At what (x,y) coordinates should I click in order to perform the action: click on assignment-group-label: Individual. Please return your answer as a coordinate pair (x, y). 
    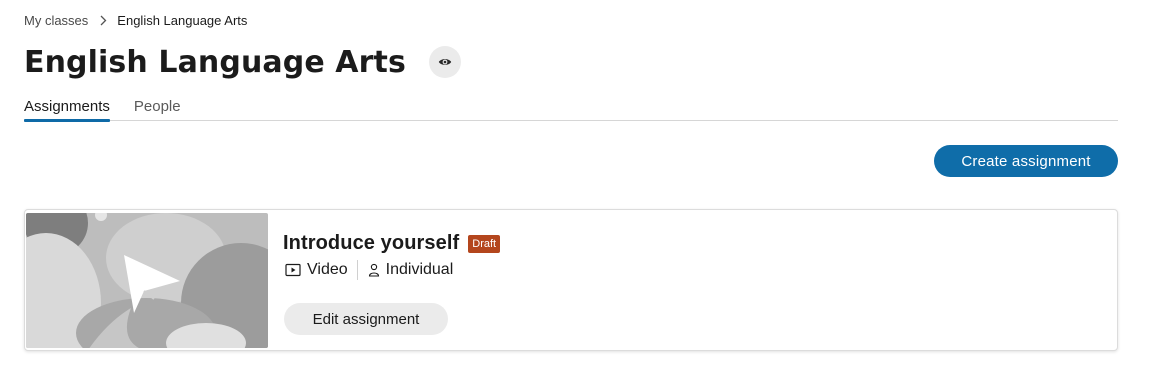
    Looking at the image, I should click on (419, 269).